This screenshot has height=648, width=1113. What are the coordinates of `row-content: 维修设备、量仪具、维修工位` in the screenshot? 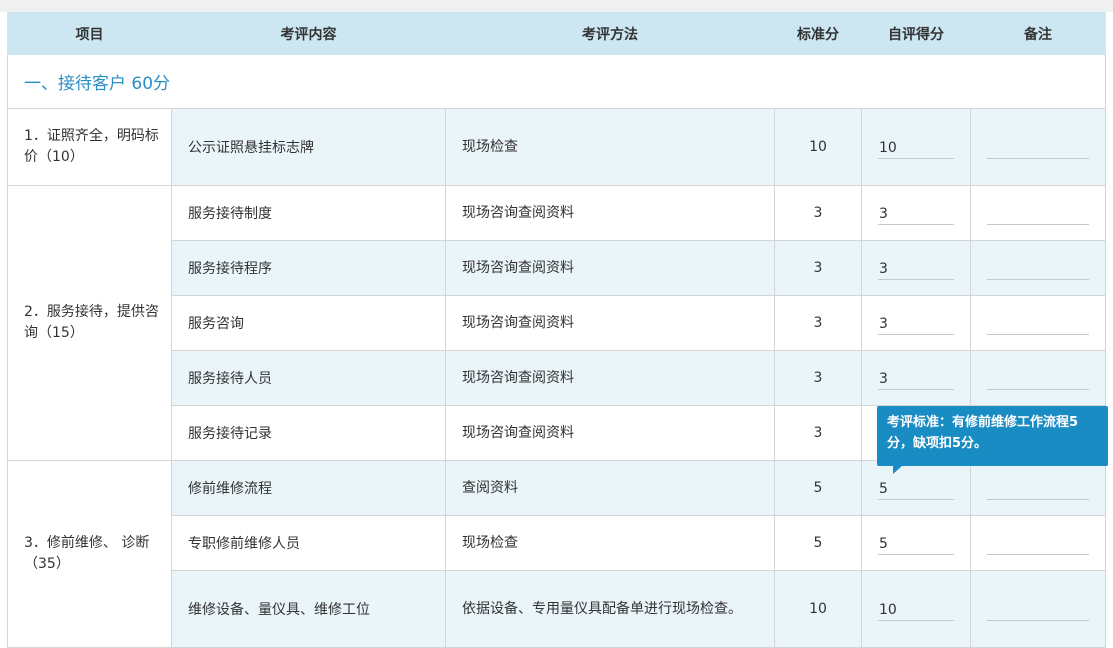 It's located at (308, 609).